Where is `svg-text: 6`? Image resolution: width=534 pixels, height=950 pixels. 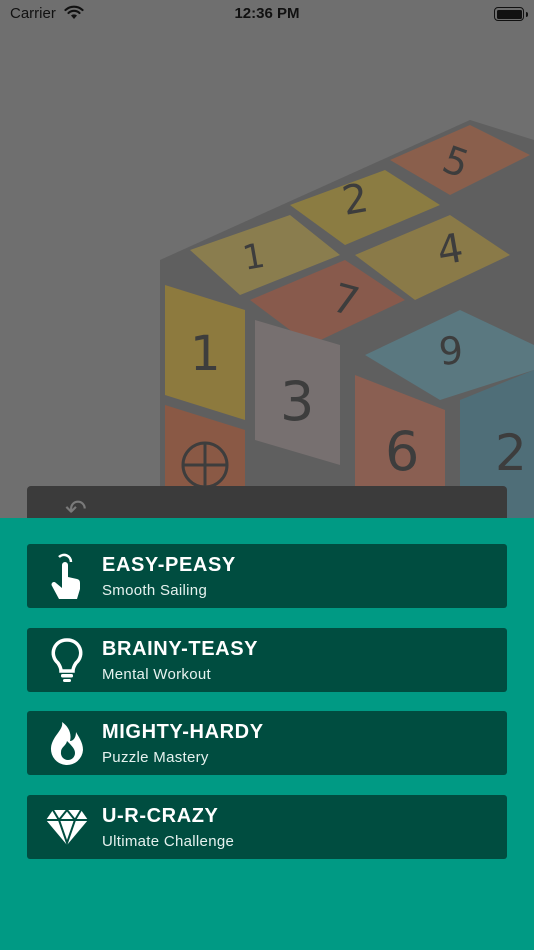 svg-text: 6 is located at coordinates (402, 451).